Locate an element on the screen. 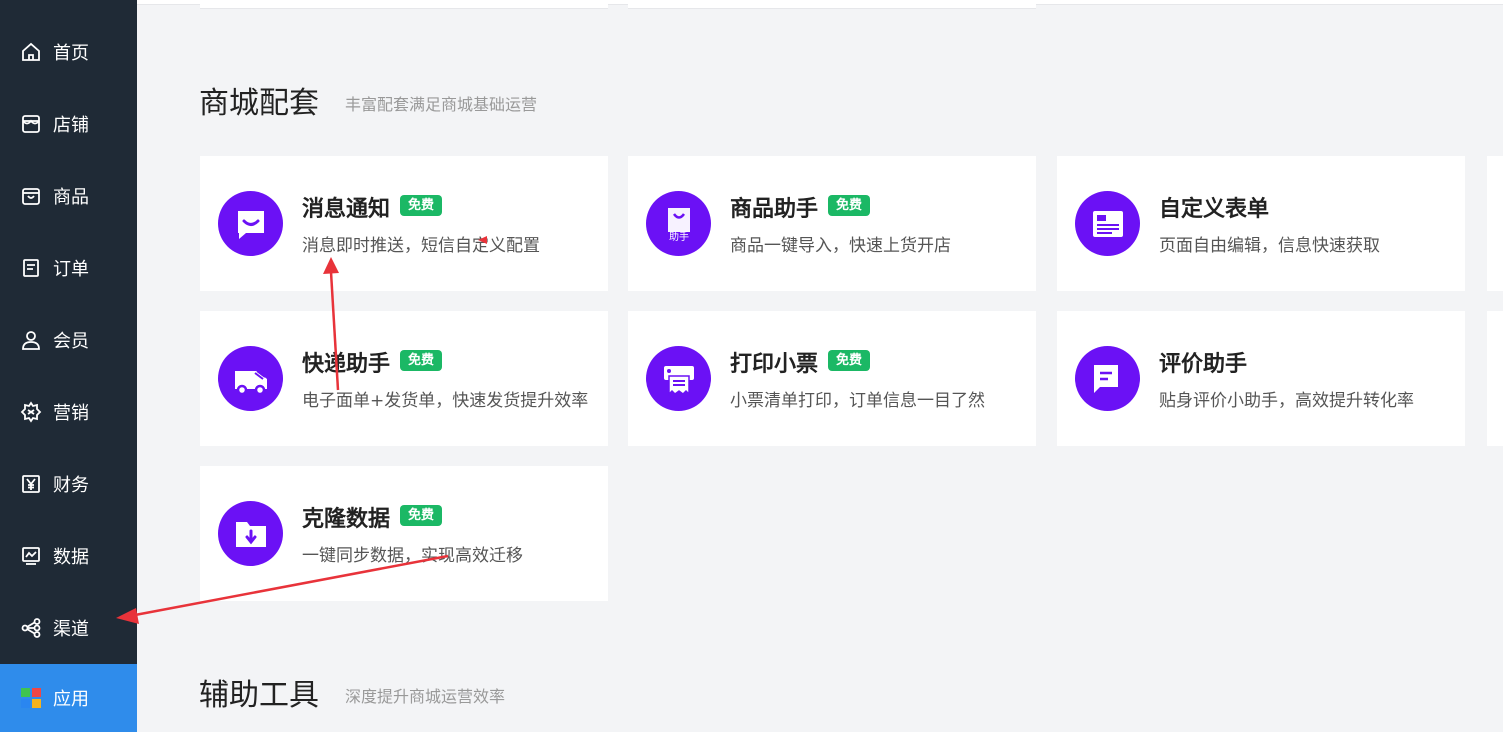  sidebar-item-apps: 应用 is located at coordinates (68, 698).